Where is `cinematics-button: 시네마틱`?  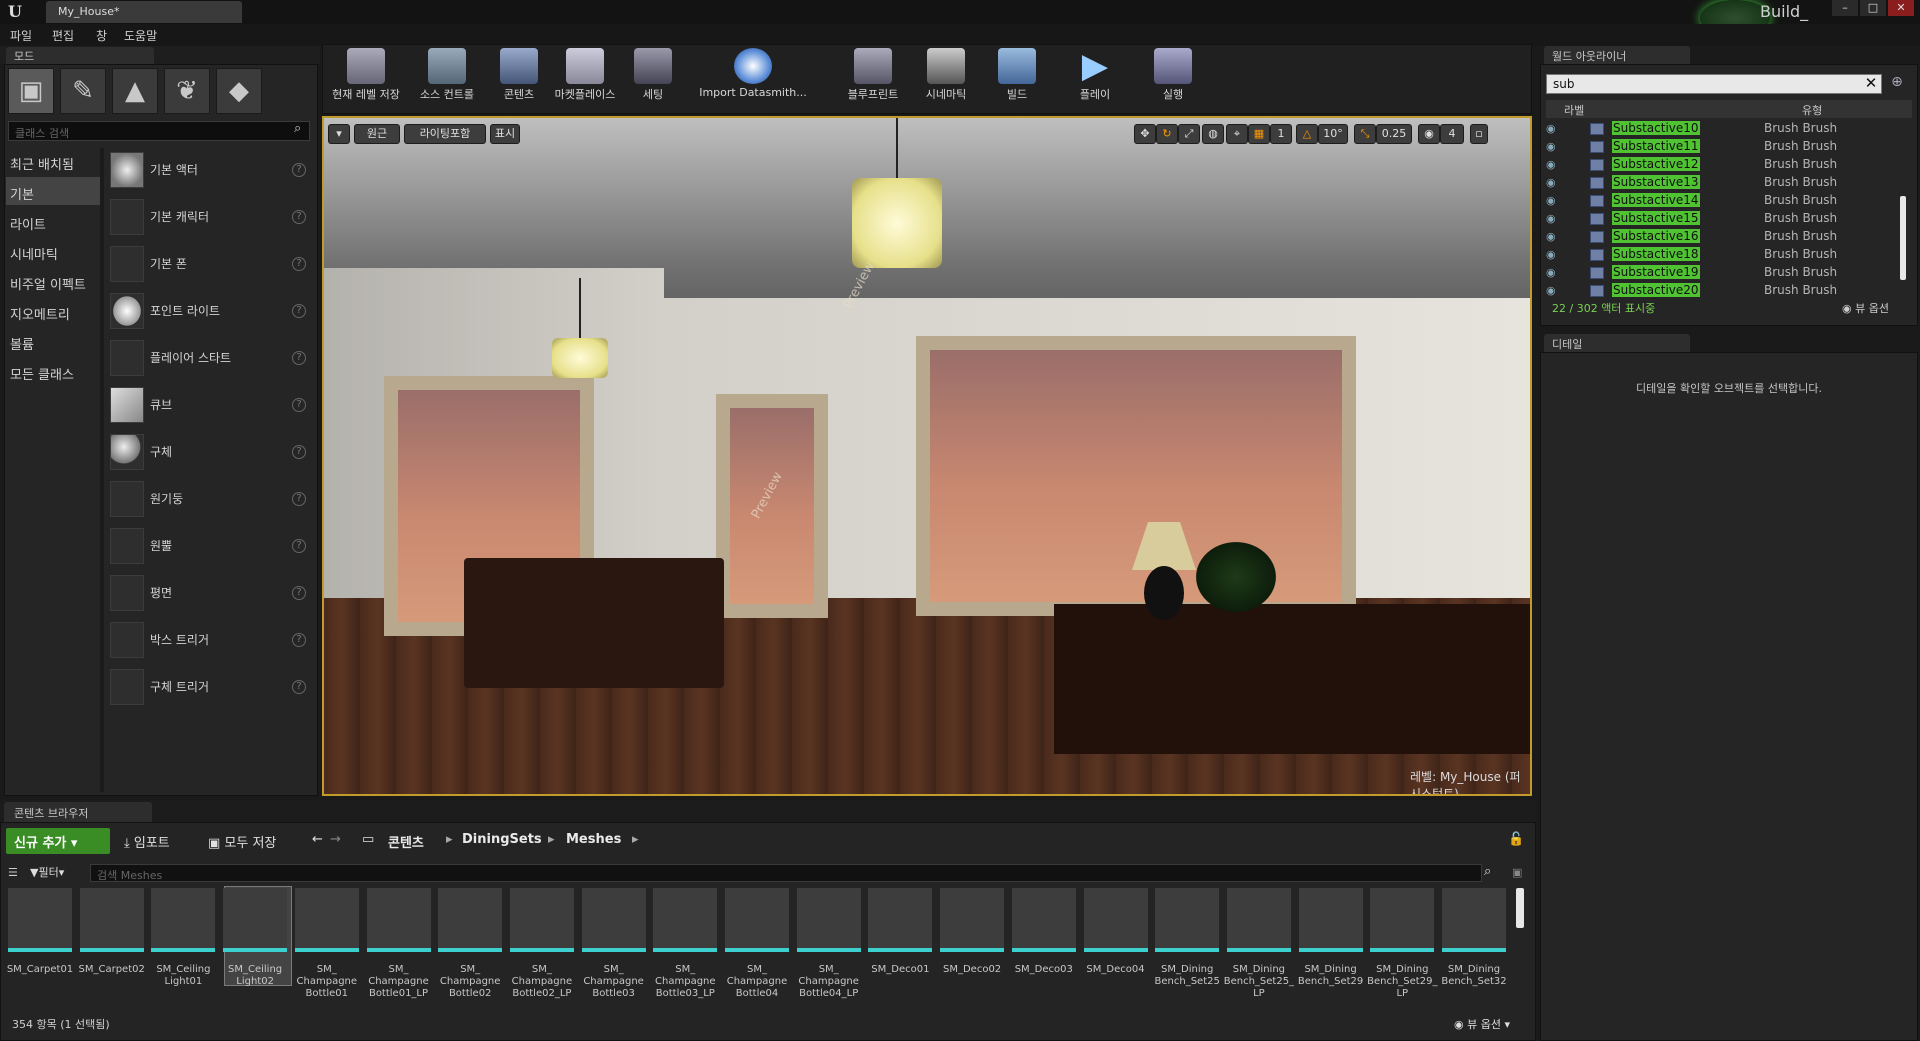
cinematics-button: 시네마틱 is located at coordinates (946, 78).